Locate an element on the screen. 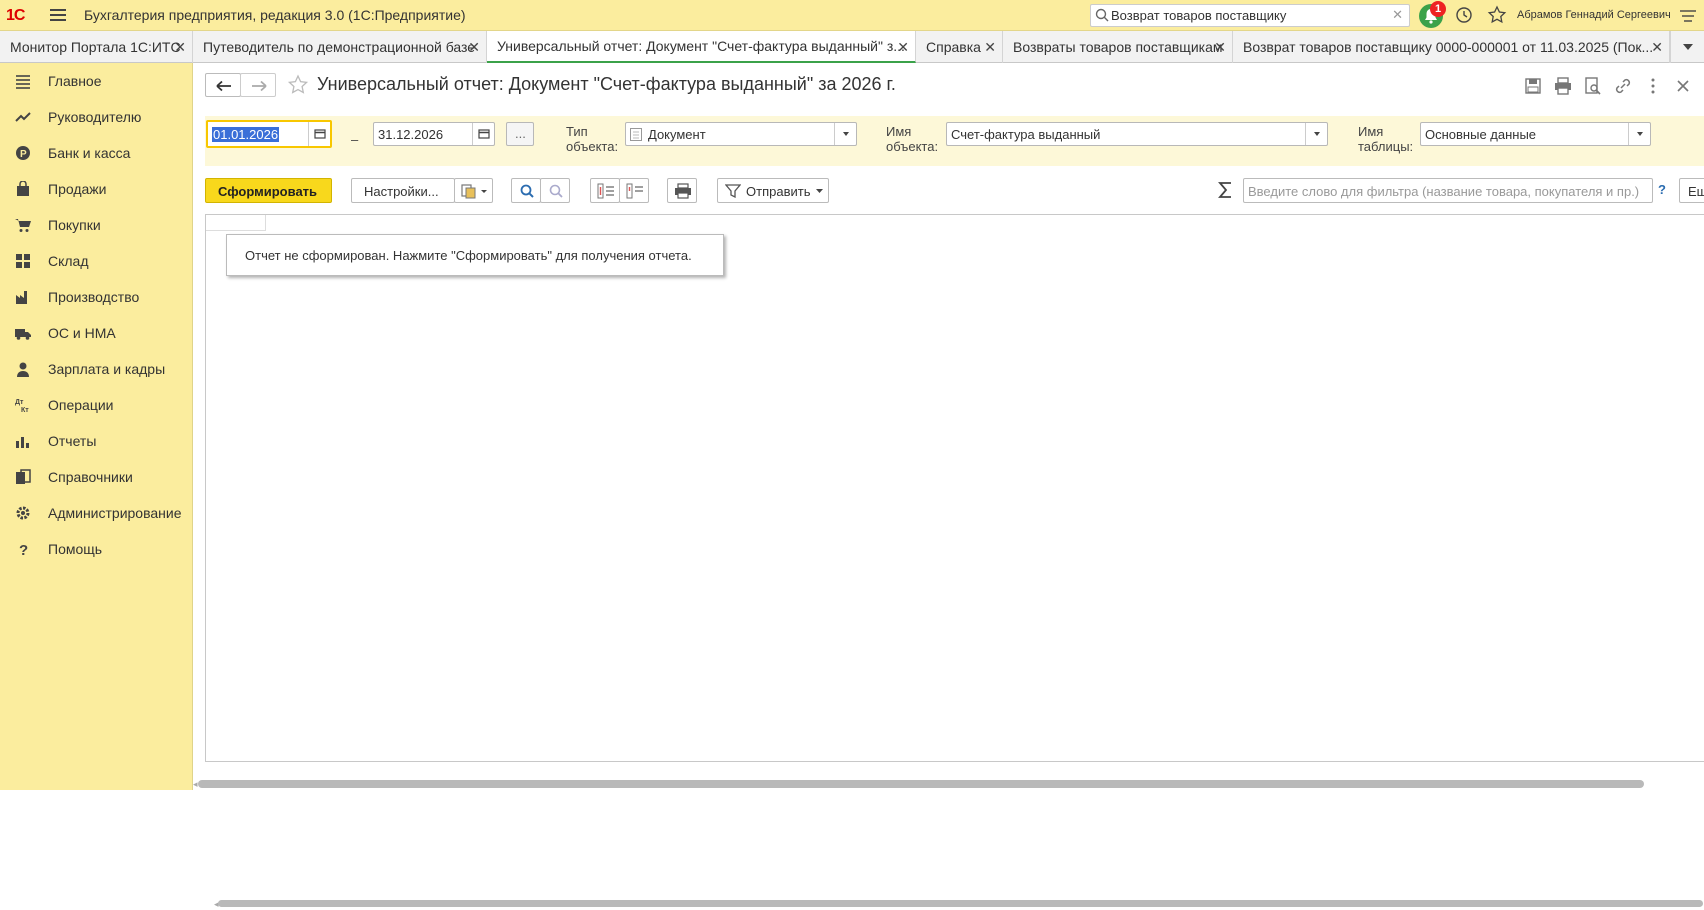 This screenshot has width=1704, height=910. sidebar-item-label: Отчеты is located at coordinates (72, 441).